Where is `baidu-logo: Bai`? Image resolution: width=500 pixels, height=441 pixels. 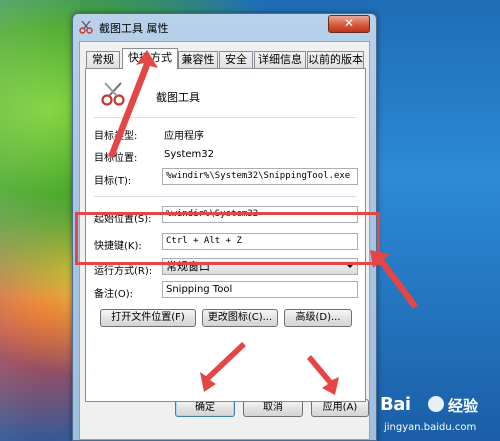 baidu-logo: Bai is located at coordinates (395, 404).